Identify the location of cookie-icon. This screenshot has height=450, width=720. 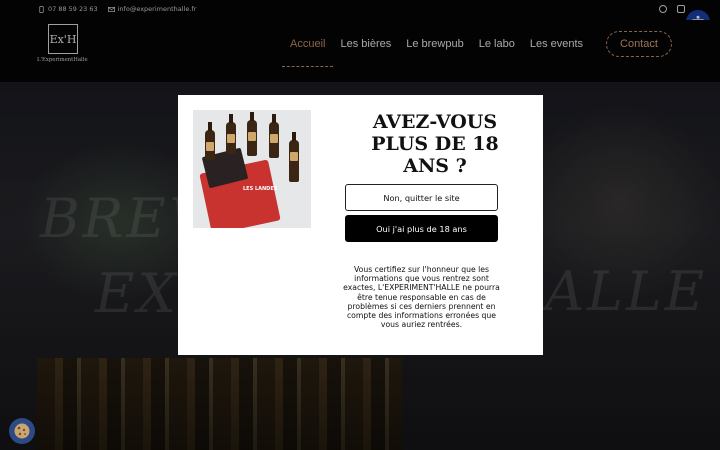
(22, 431).